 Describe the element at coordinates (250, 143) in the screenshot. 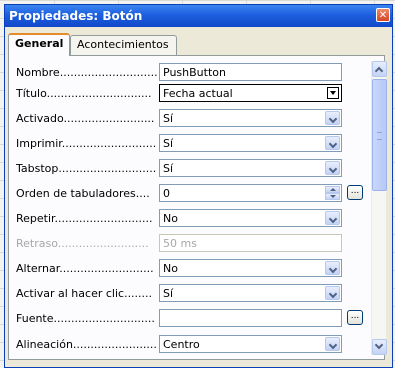

I see `imprimir-select: Sí` at that location.